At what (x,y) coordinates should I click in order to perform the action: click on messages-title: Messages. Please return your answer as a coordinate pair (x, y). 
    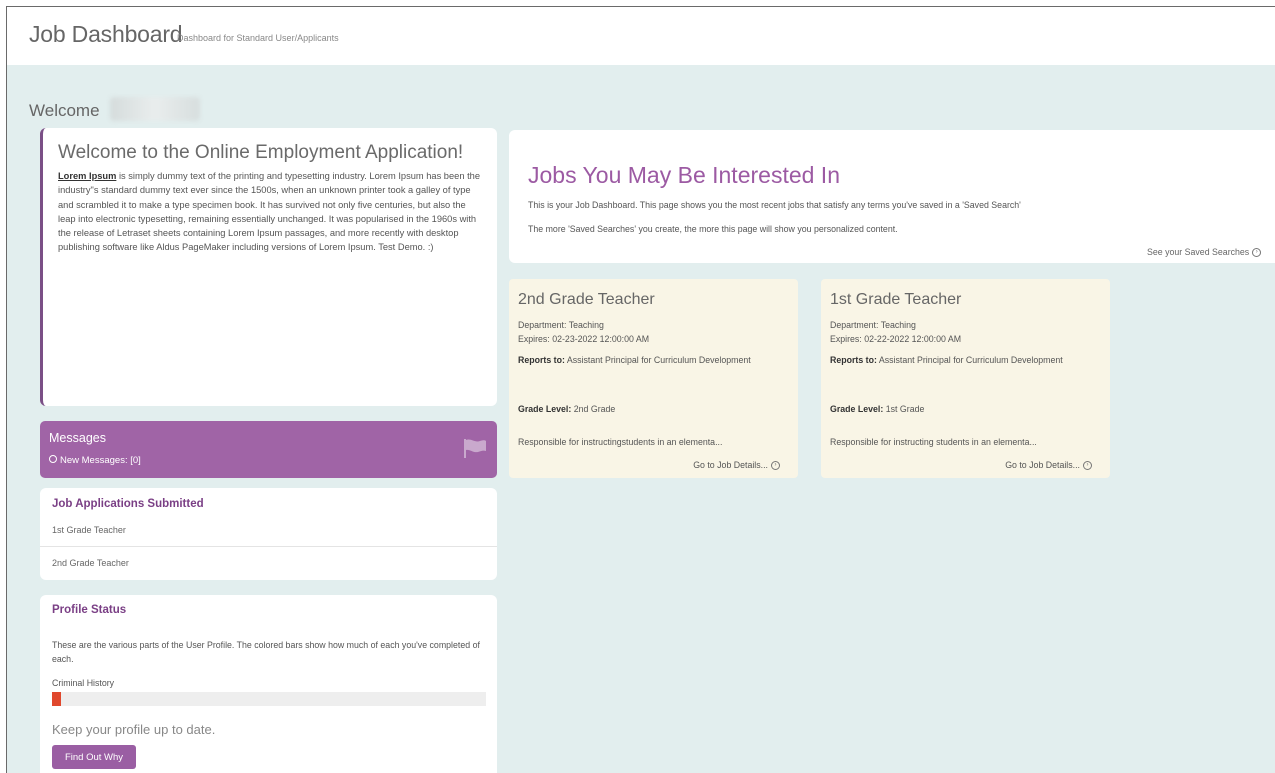
    Looking at the image, I should click on (77, 438).